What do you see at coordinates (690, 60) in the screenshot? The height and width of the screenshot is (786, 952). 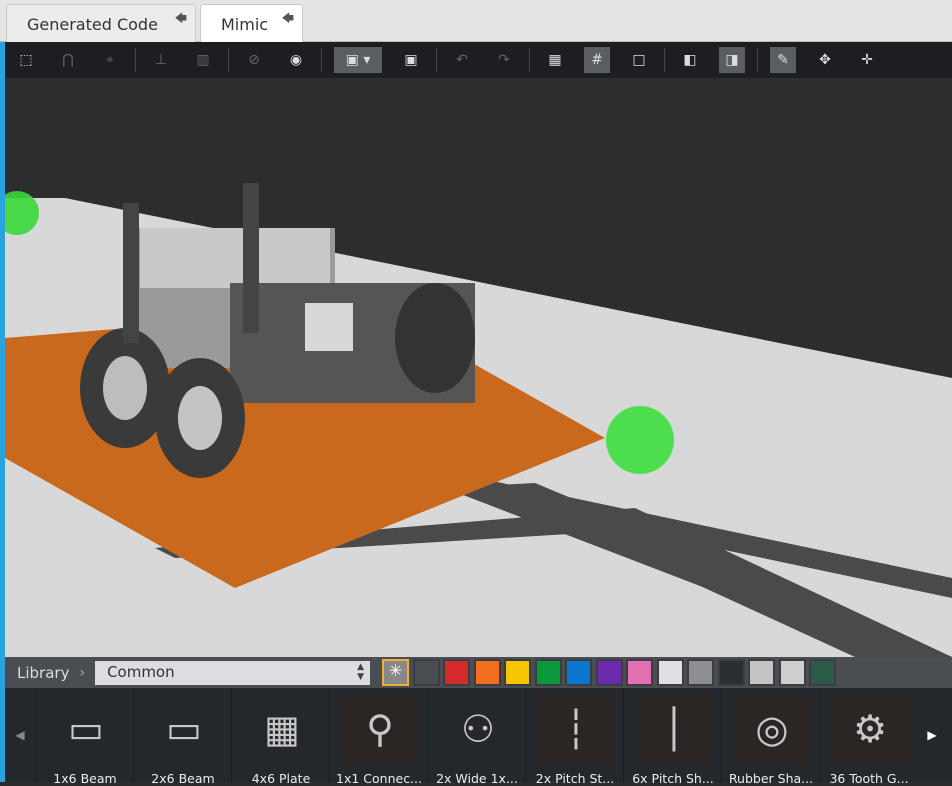 I see `solid-view-icon: ◧` at bounding box center [690, 60].